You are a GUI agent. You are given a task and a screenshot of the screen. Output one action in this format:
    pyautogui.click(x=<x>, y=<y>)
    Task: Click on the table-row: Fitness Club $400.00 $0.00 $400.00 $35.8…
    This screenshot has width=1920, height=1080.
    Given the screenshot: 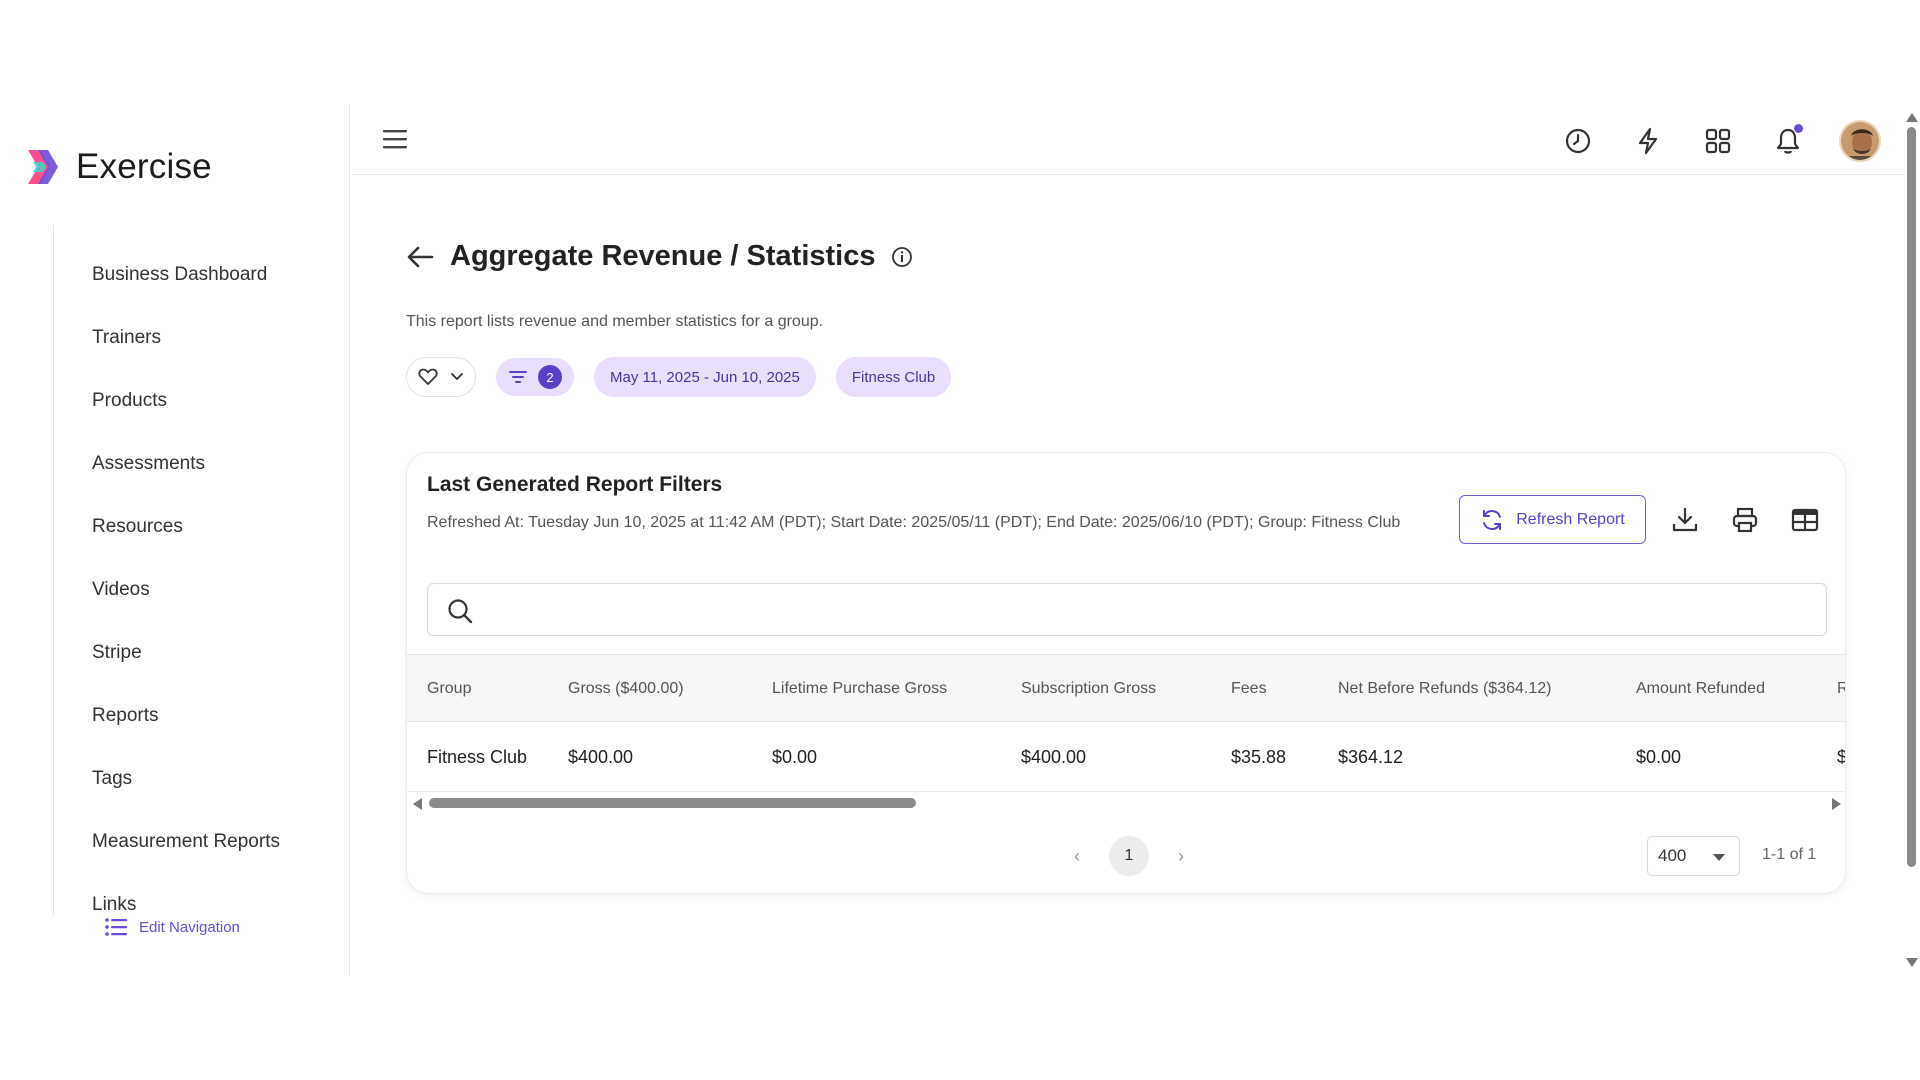 What is the action you would take?
    pyautogui.click(x=1126, y=757)
    